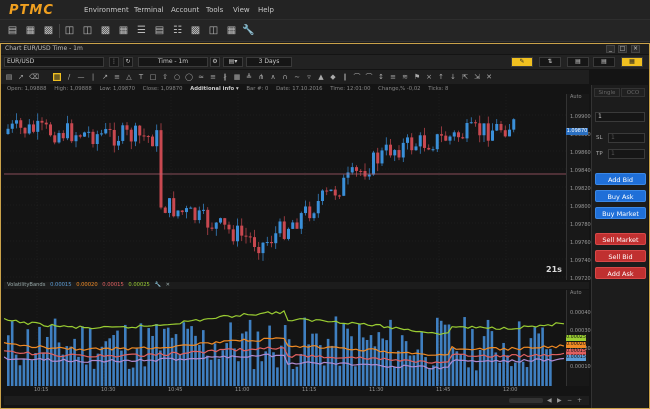  What do you see at coordinates (128, 62) in the screenshot?
I see `link-icon: ↻` at bounding box center [128, 62].